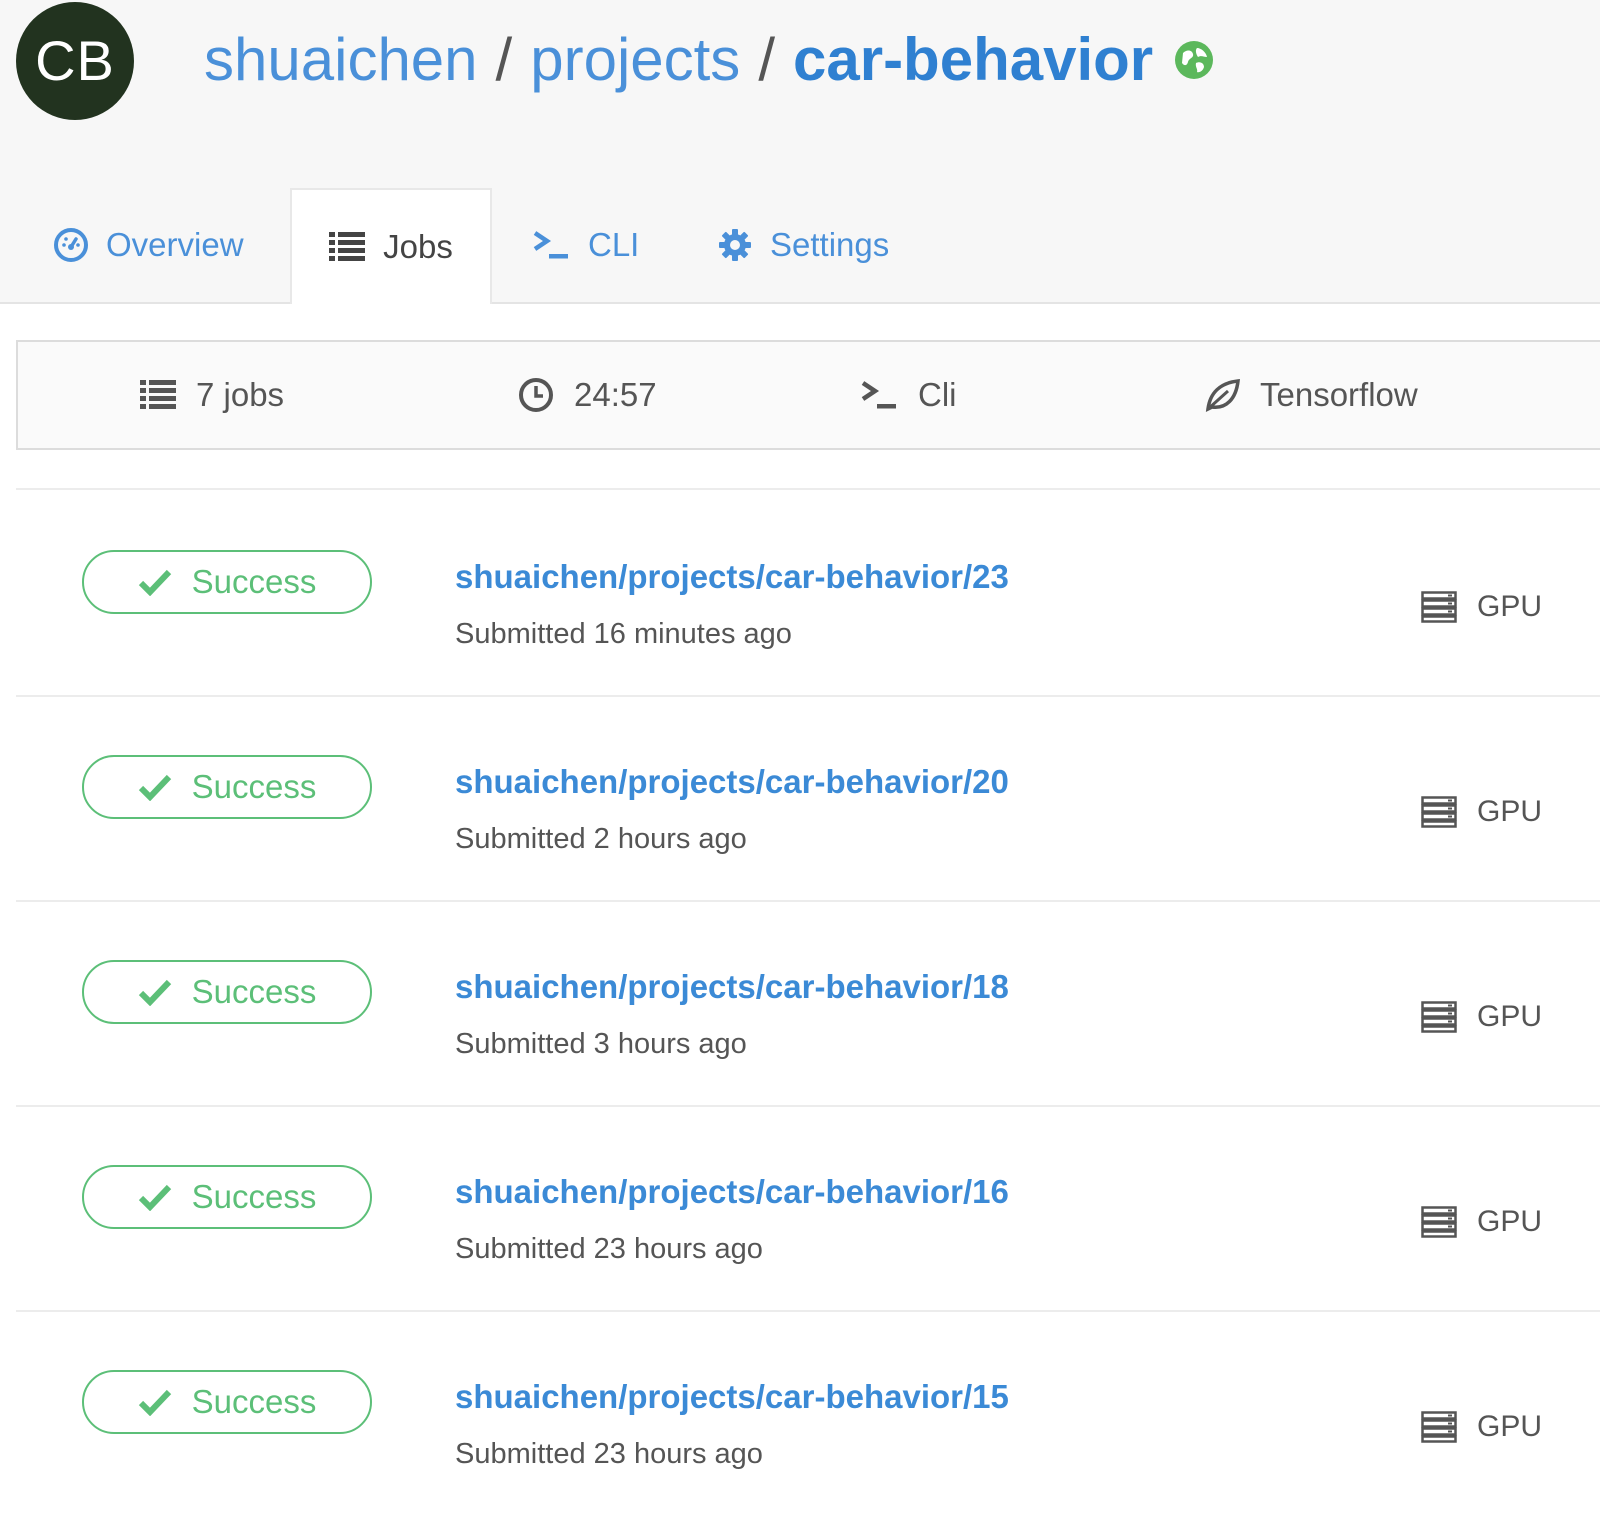 This screenshot has width=1600, height=1515. What do you see at coordinates (418, 246) in the screenshot?
I see `tab-label: Jobs` at bounding box center [418, 246].